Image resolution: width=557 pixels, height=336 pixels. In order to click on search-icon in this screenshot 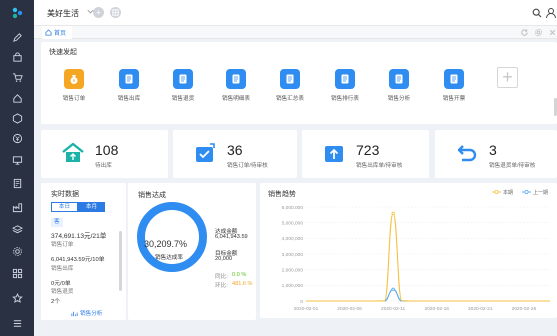, I will do `click(537, 13)`.